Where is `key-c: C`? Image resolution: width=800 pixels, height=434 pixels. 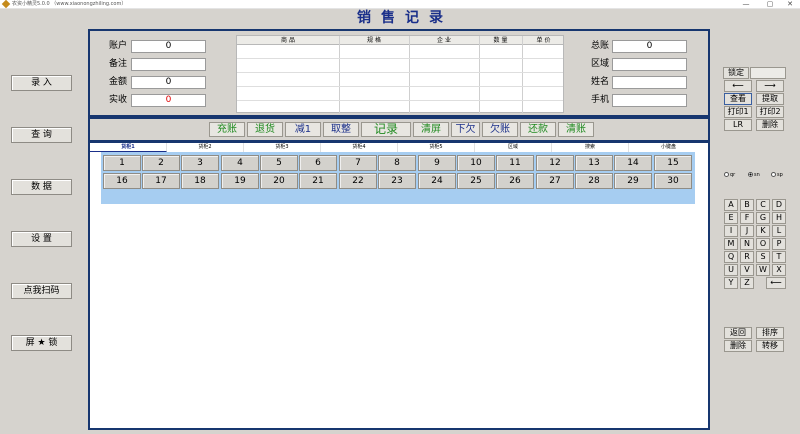 key-c: C is located at coordinates (763, 205).